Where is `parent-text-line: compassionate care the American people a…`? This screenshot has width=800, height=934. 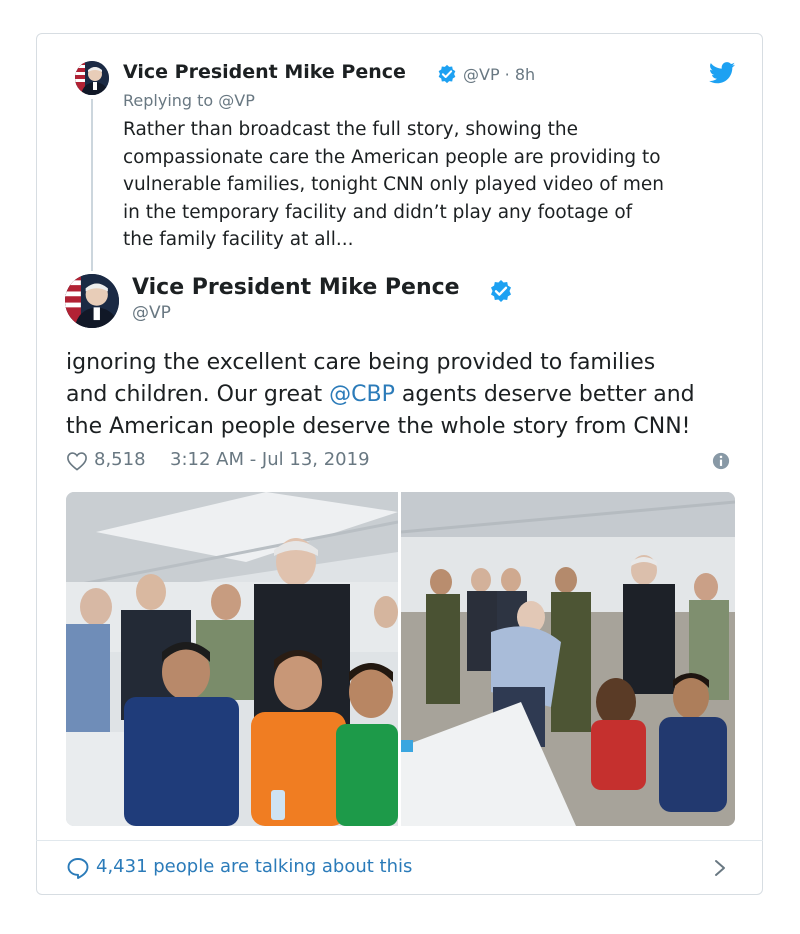 parent-text-line: compassionate care the American people a… is located at coordinates (392, 157).